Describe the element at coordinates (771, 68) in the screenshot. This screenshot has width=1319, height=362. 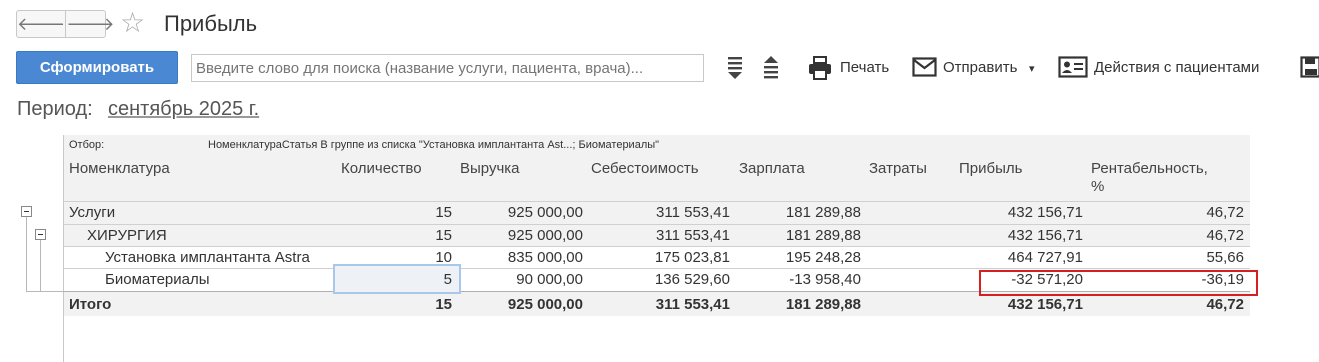
I see `collapse-all-icon` at that location.